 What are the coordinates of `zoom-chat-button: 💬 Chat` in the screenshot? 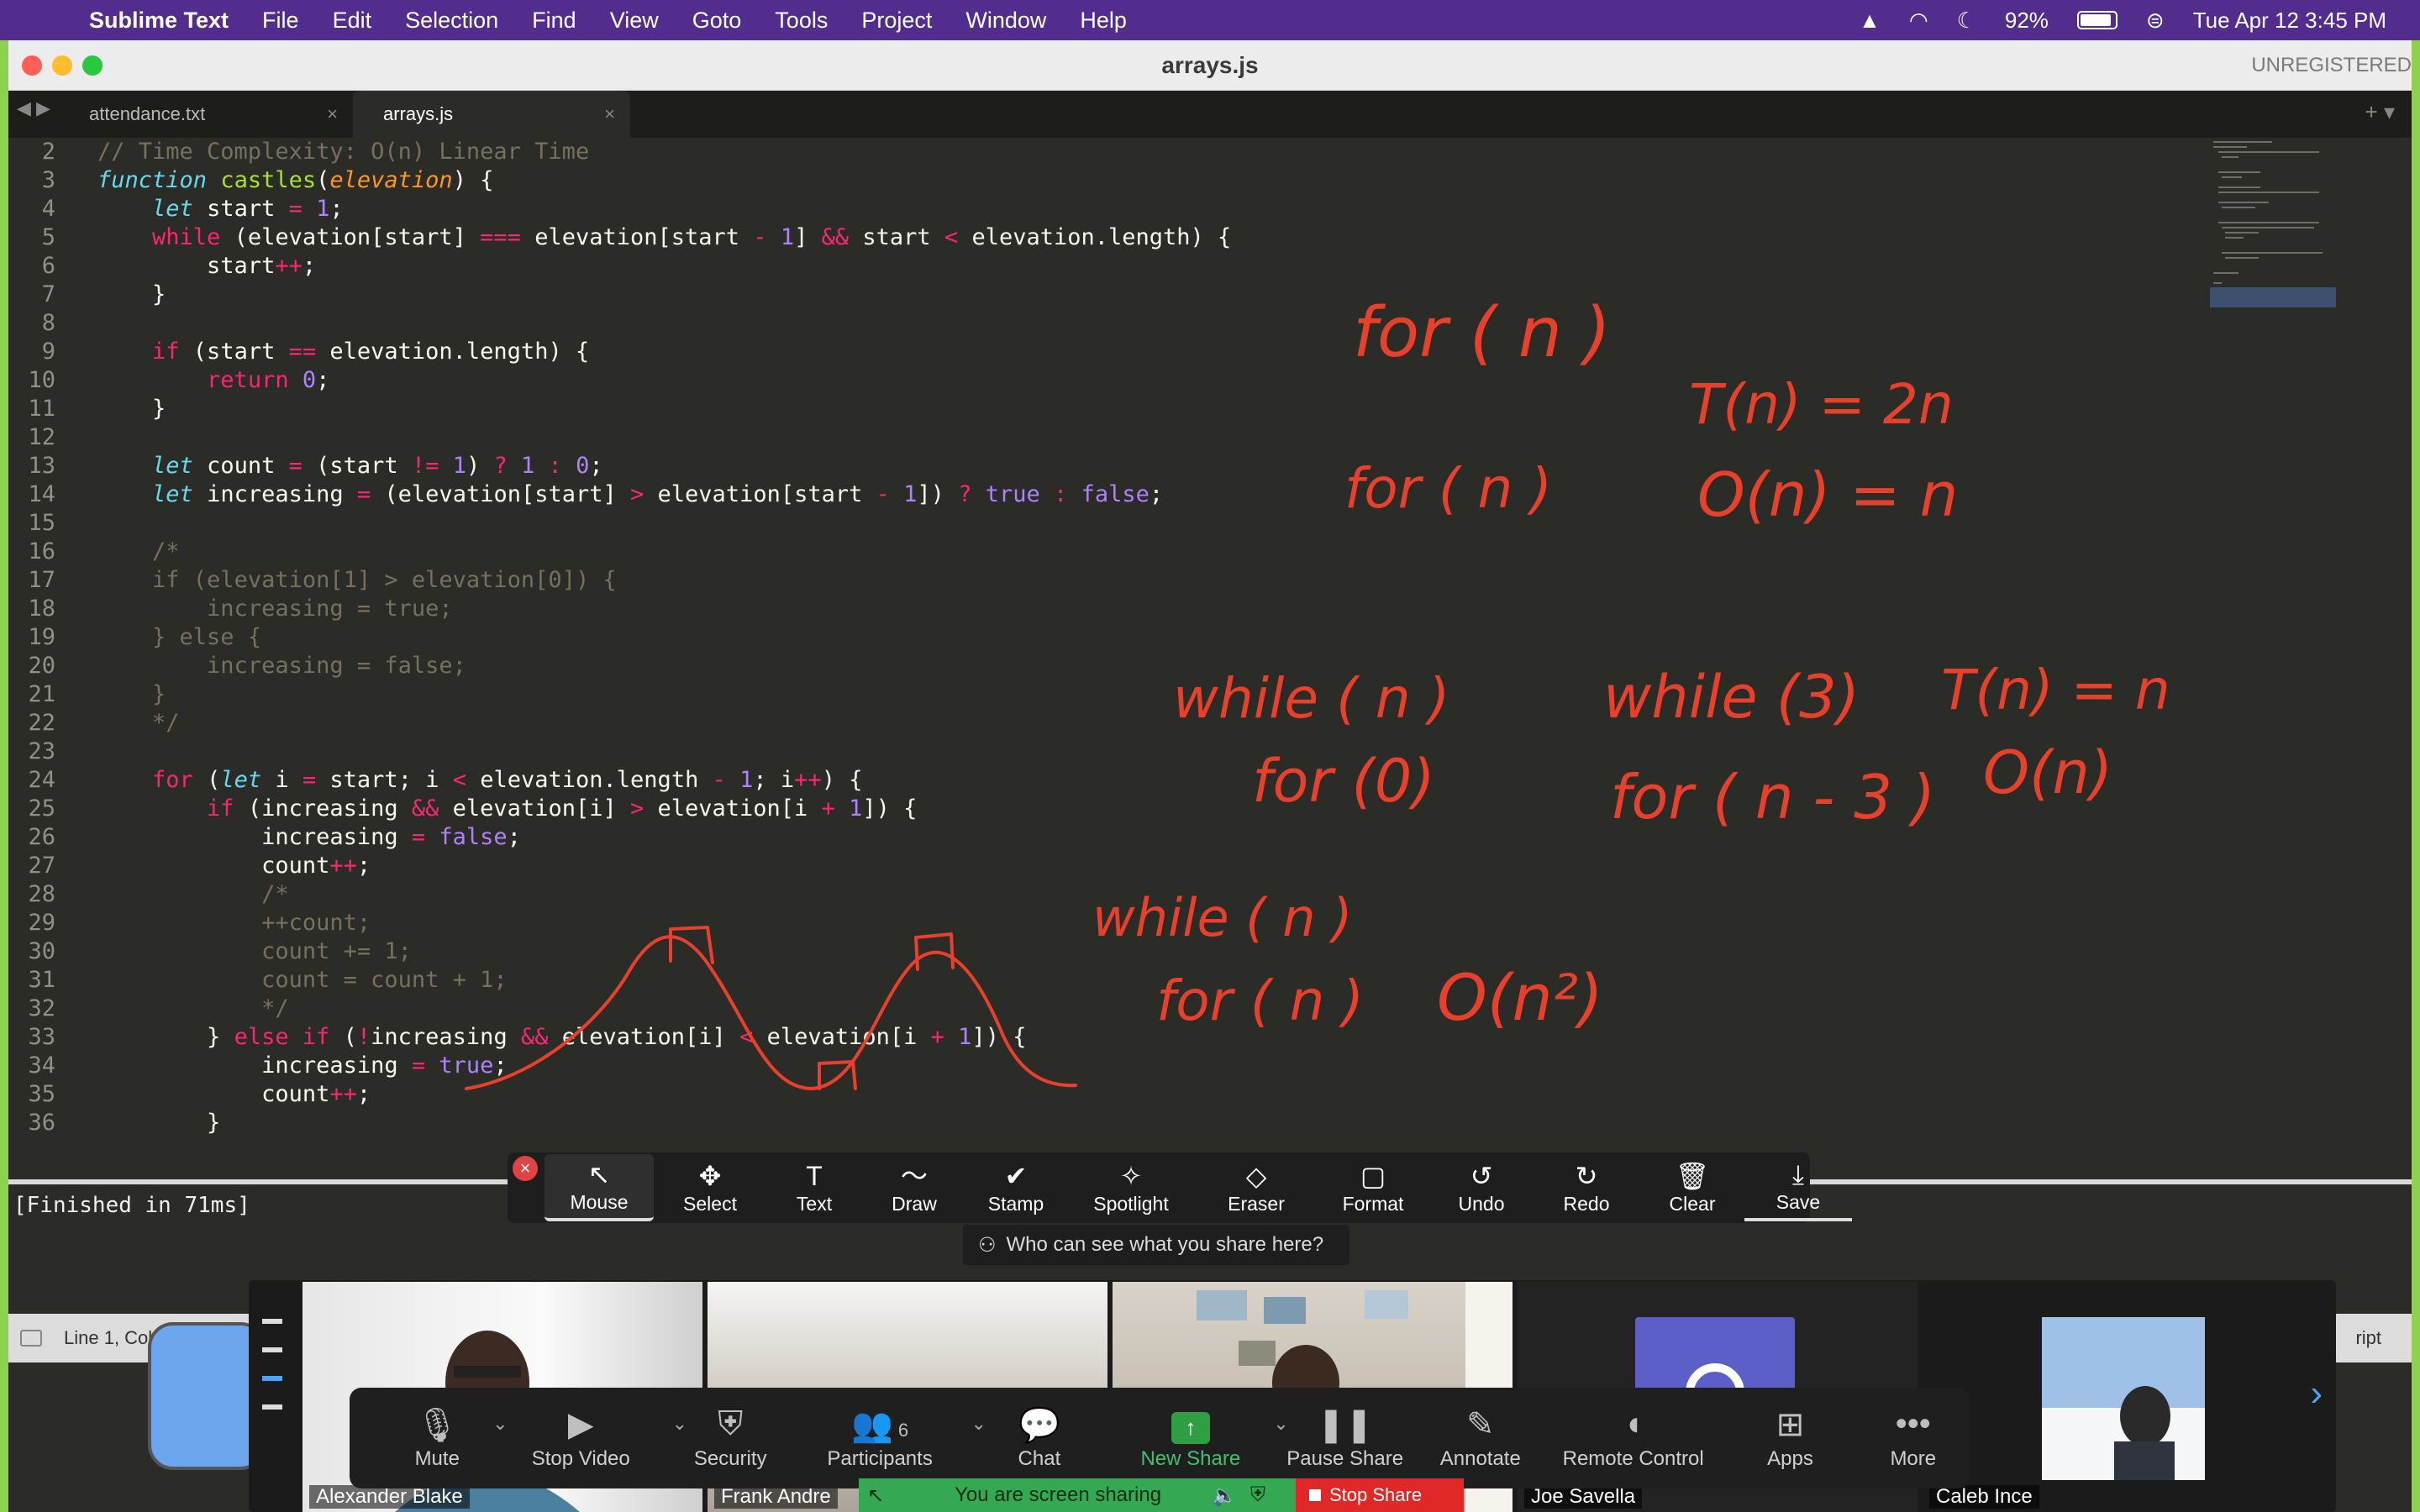 It's located at (1040, 1438).